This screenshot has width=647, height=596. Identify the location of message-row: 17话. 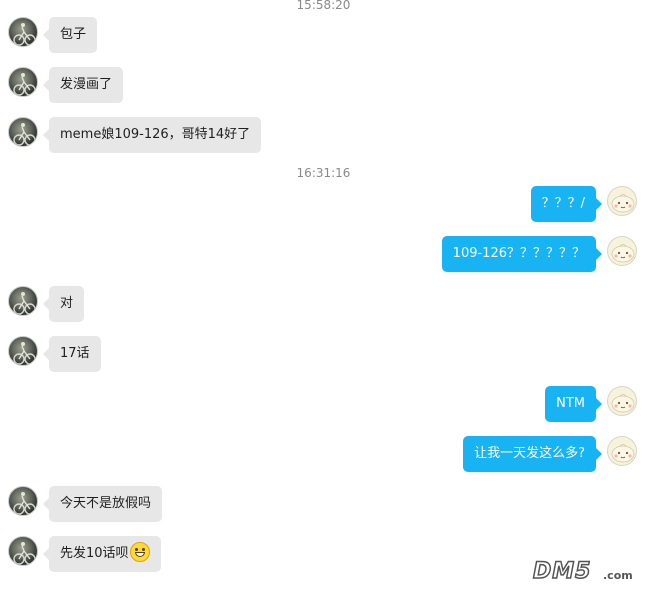
(323, 356).